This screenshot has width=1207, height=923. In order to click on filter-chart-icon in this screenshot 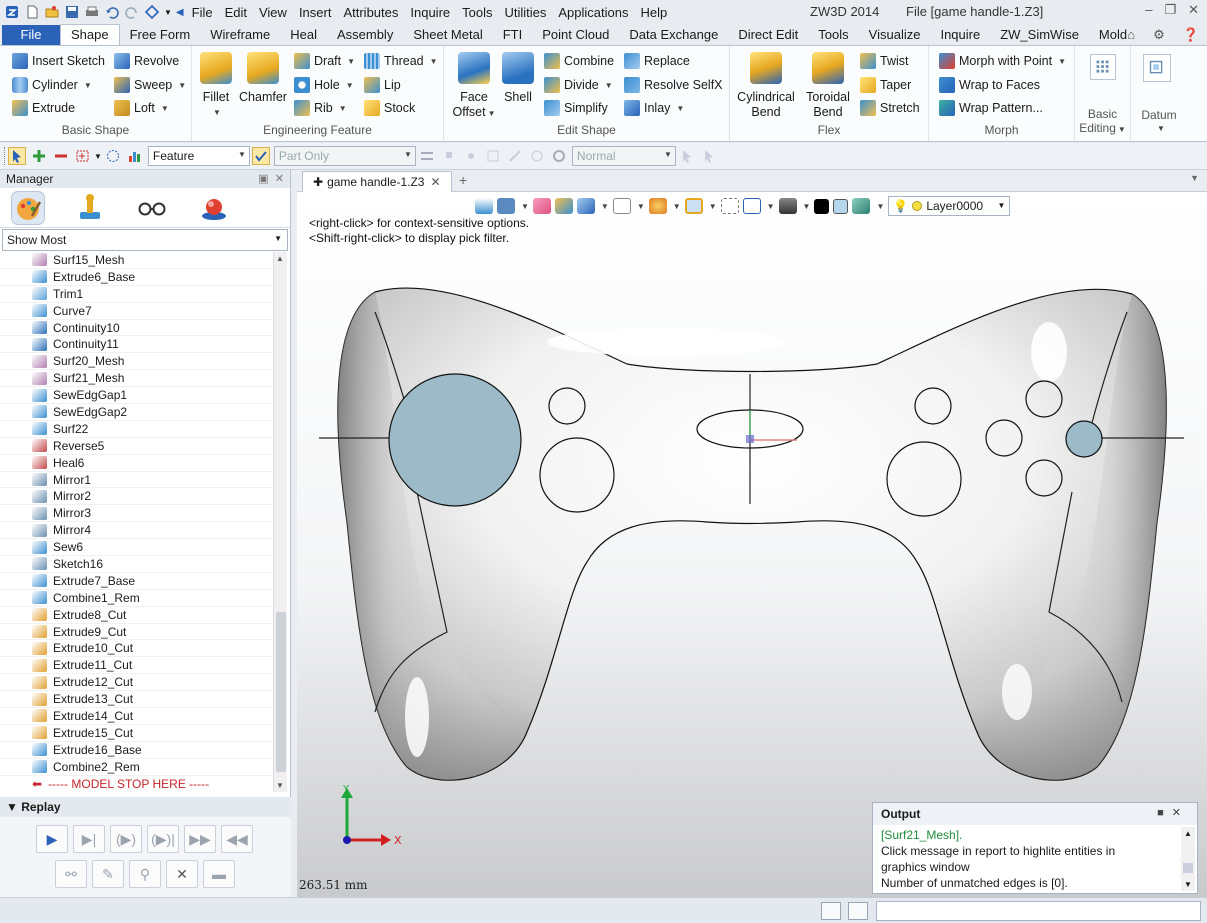, I will do `click(135, 156)`.